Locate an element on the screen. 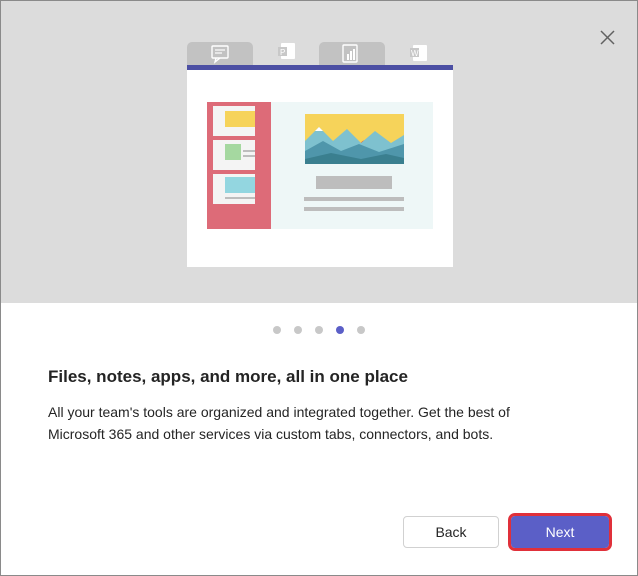 The width and height of the screenshot is (638, 576). close-icon is located at coordinates (607, 37).